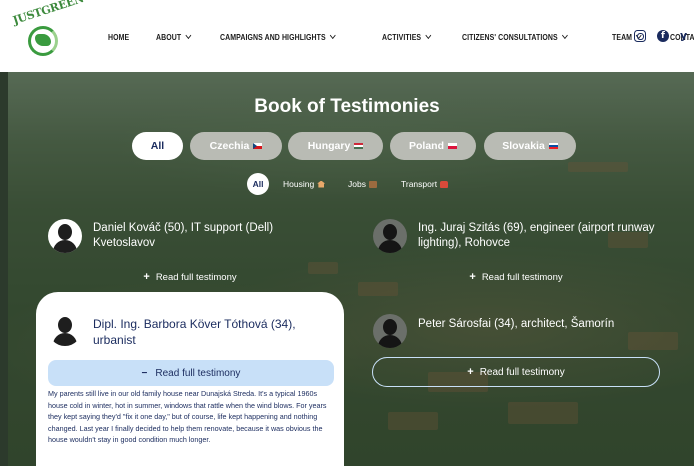 Image resolution: width=694 pixels, height=466 pixels. I want to click on collapse-testimony-button: − Read full testimony, so click(191, 373).